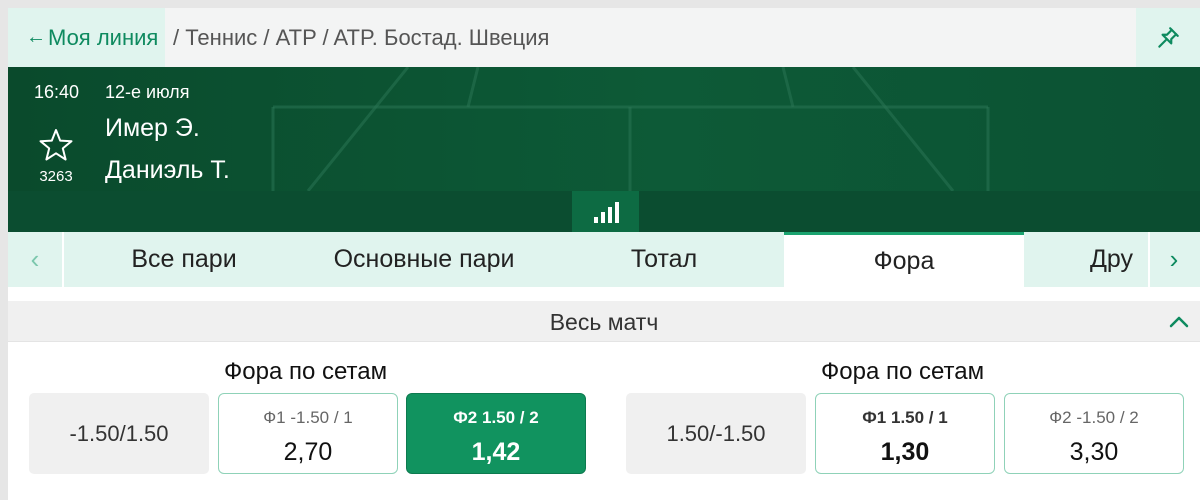  I want to click on chevron-right-icon: ›, so click(1174, 259).